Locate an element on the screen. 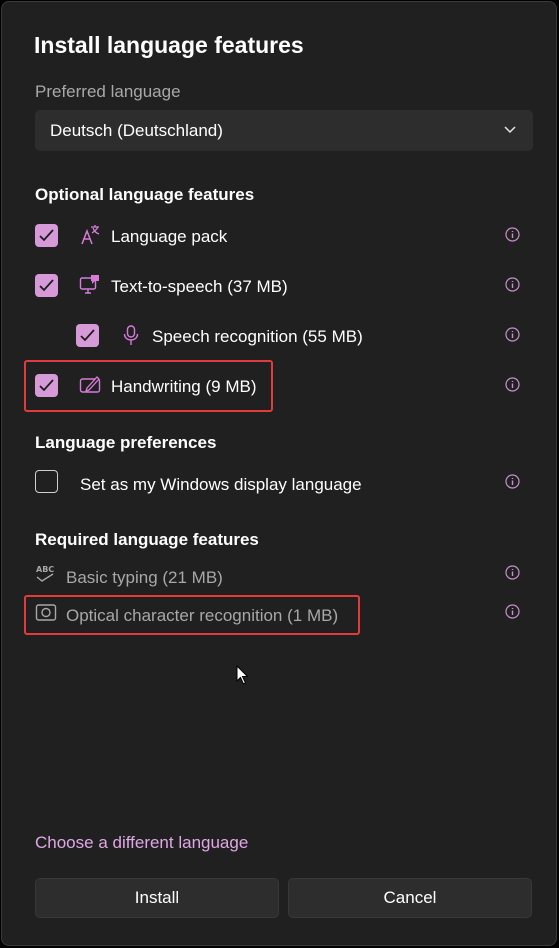 This screenshot has width=559, height=948. install-button: Install is located at coordinates (157, 898).